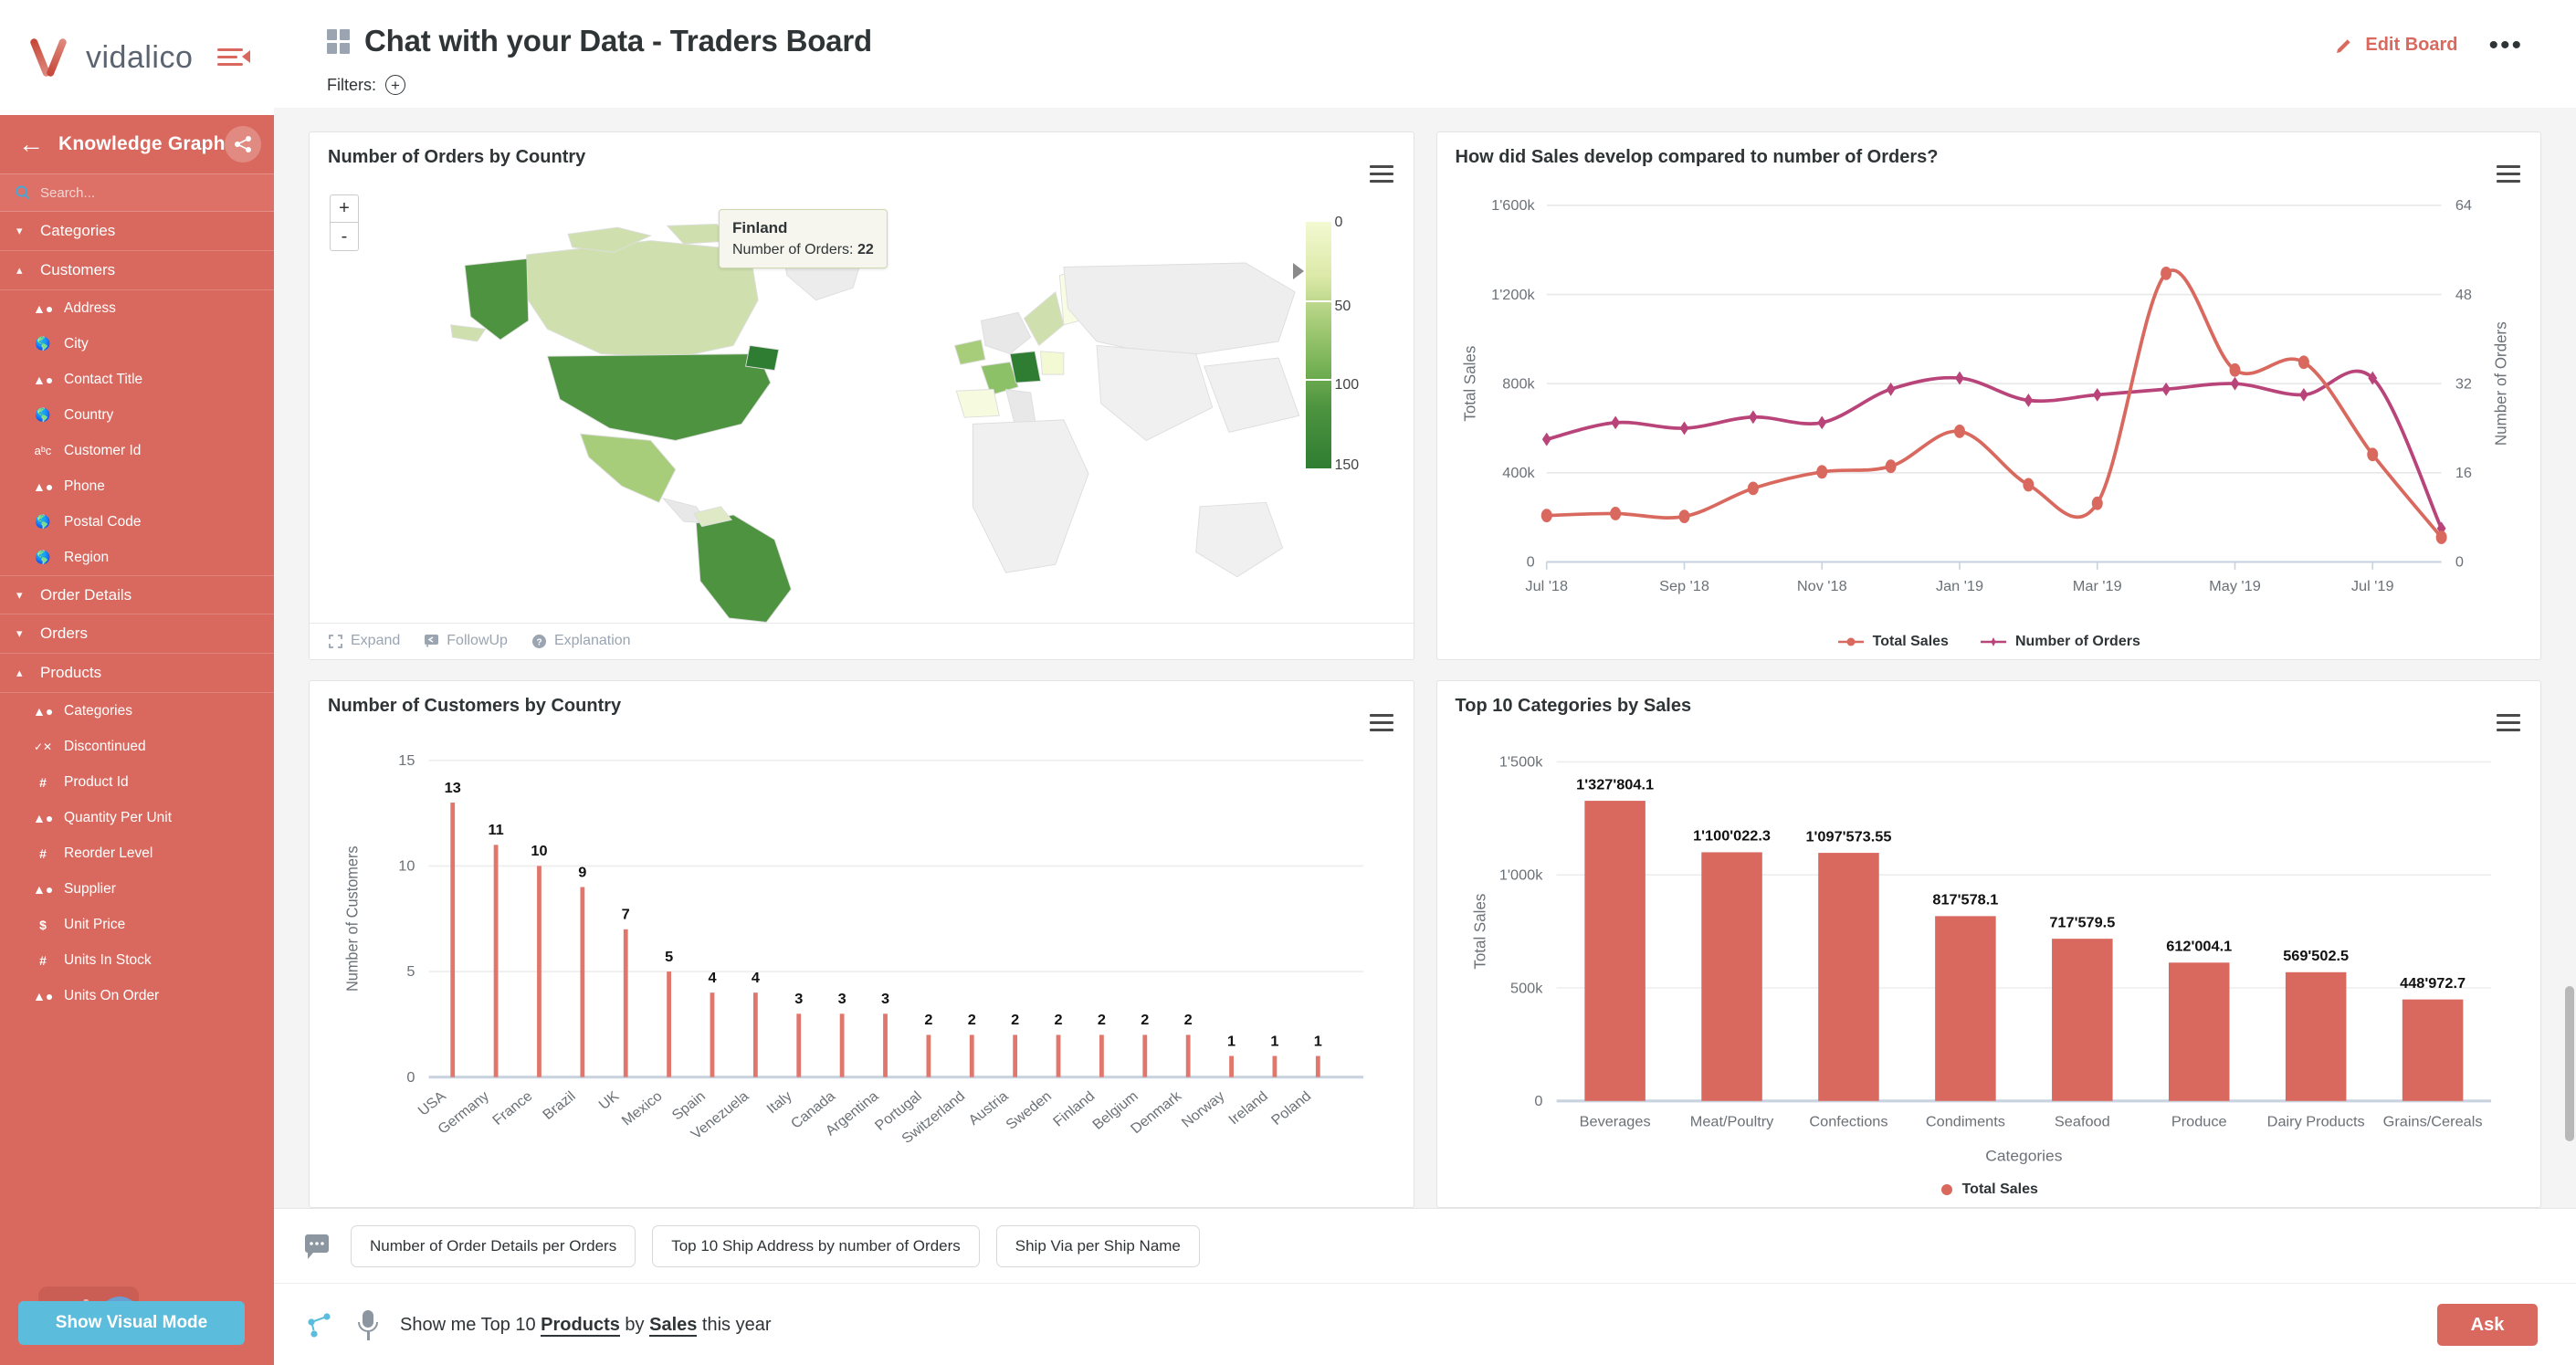  Describe the element at coordinates (1318, 345) in the screenshot. I see `map-color-legend` at that location.